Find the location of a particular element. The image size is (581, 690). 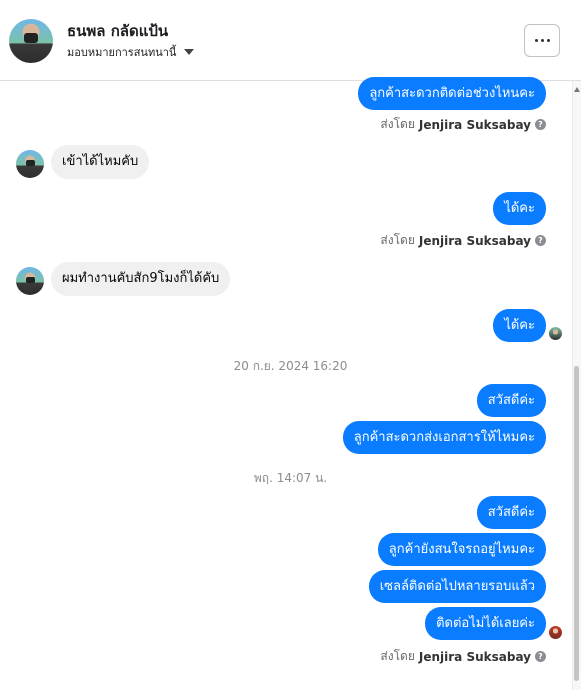

outgoing-message: ลูกค้าสะดวกติดต่อช่วงไหนคะ is located at coordinates (452, 93).